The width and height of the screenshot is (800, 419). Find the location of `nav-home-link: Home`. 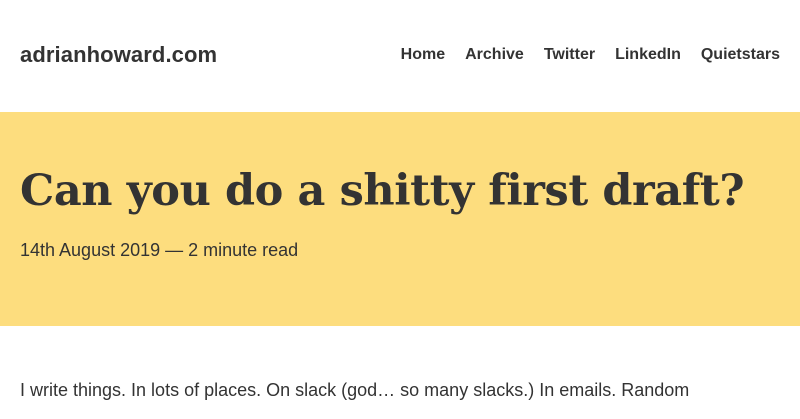

nav-home-link: Home is located at coordinates (423, 55).